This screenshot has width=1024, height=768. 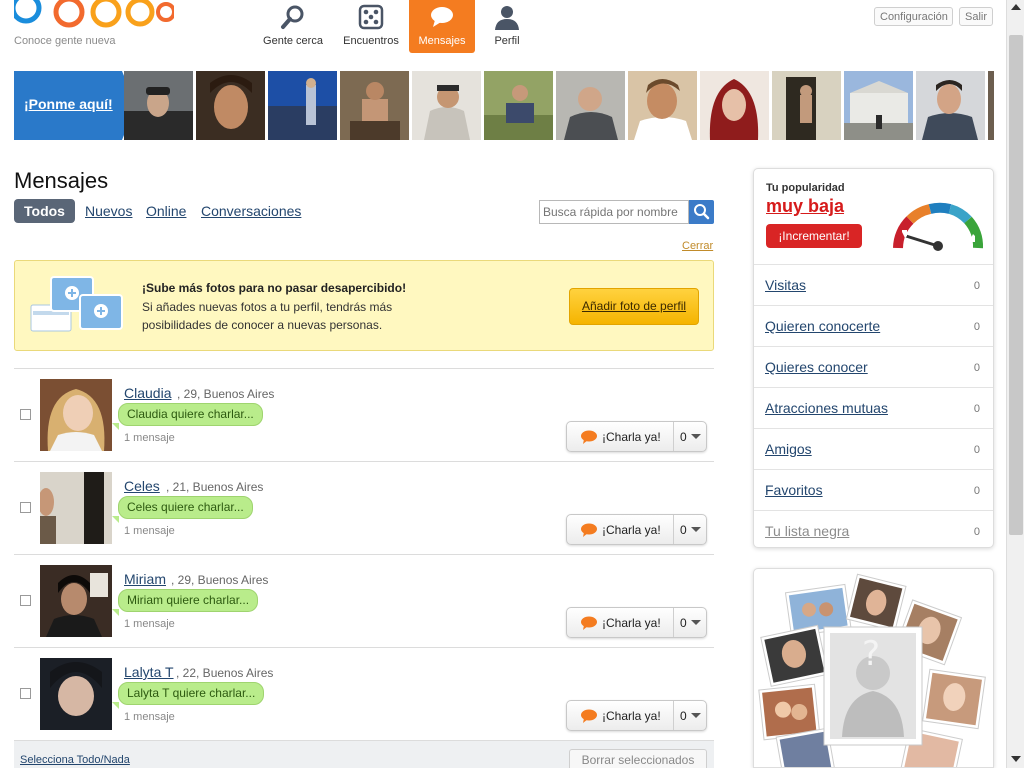 What do you see at coordinates (589, 623) in the screenshot?
I see `chat-bubble-icon` at bounding box center [589, 623].